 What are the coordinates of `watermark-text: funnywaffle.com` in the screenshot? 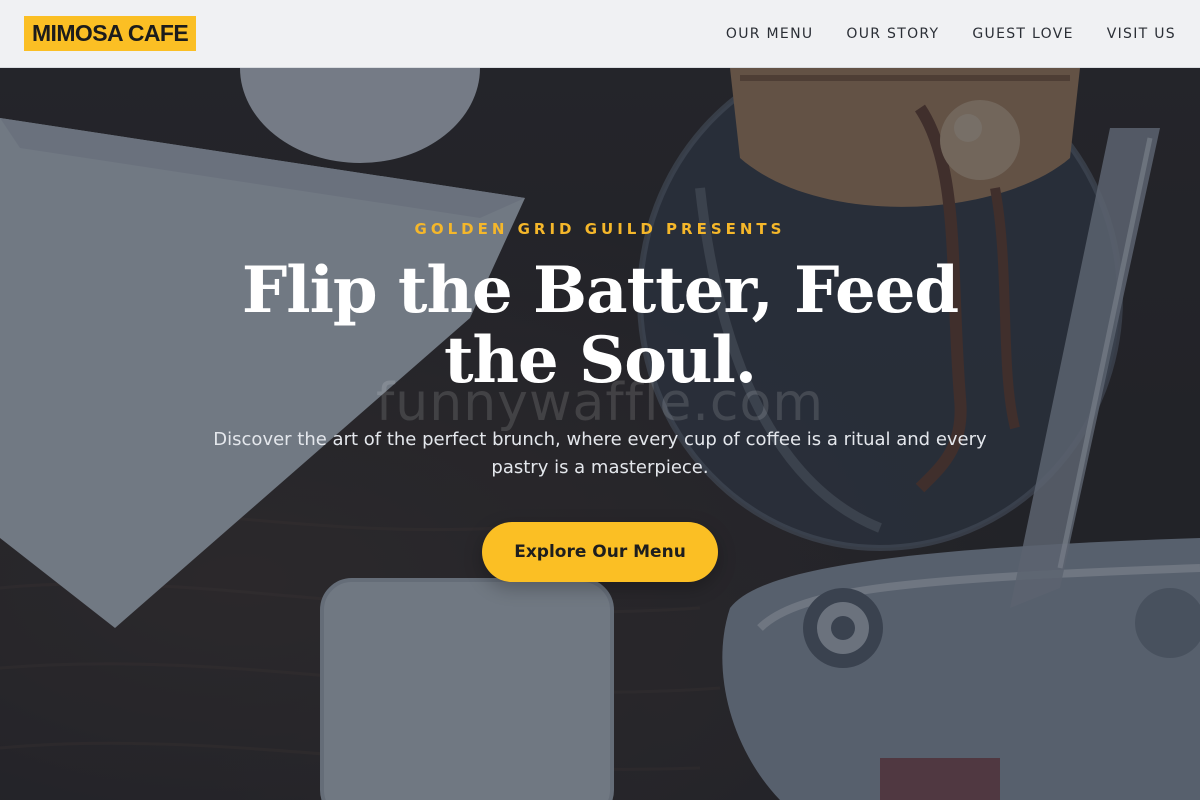 It's located at (600, 403).